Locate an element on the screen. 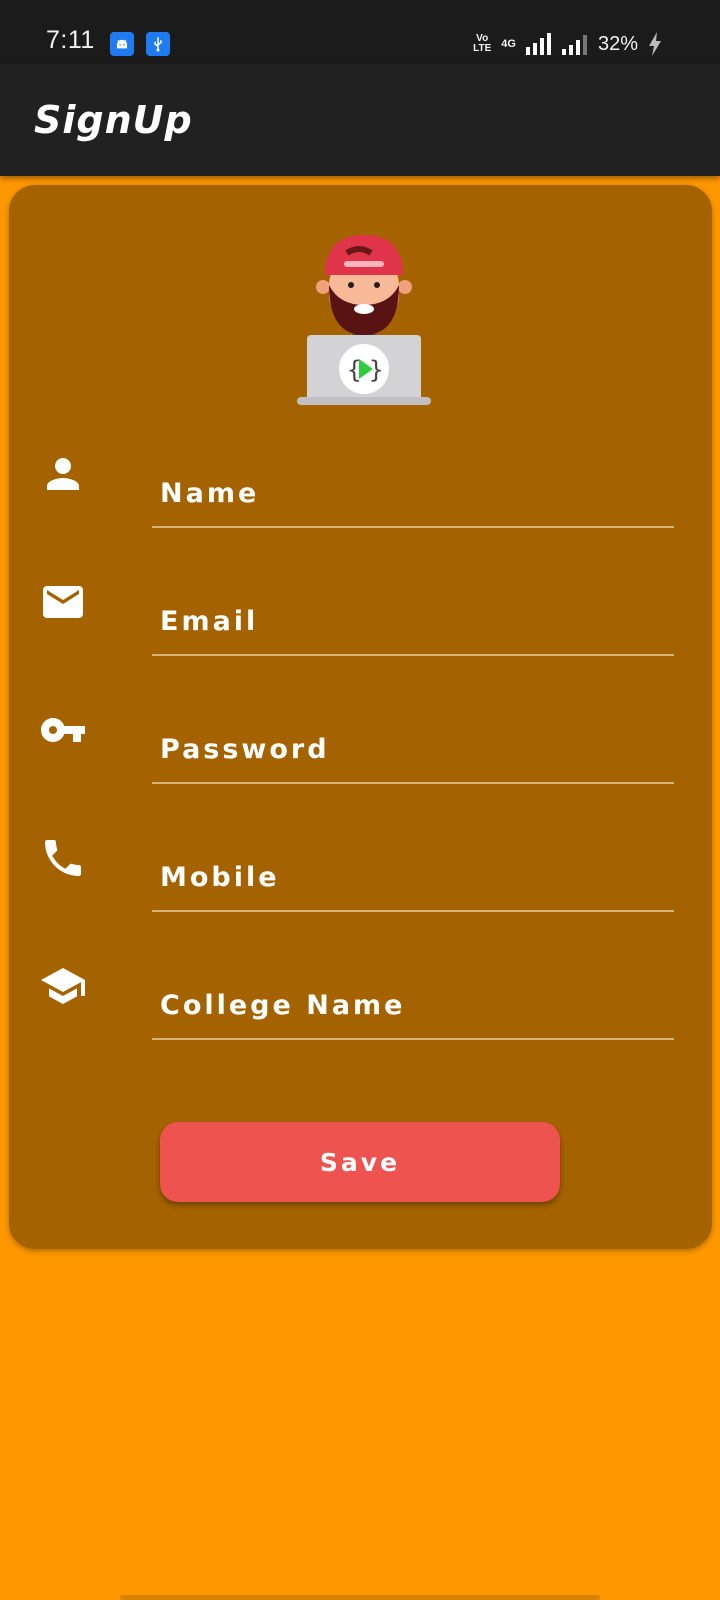 The image size is (720, 1600). password-field-row is located at coordinates (360, 771).